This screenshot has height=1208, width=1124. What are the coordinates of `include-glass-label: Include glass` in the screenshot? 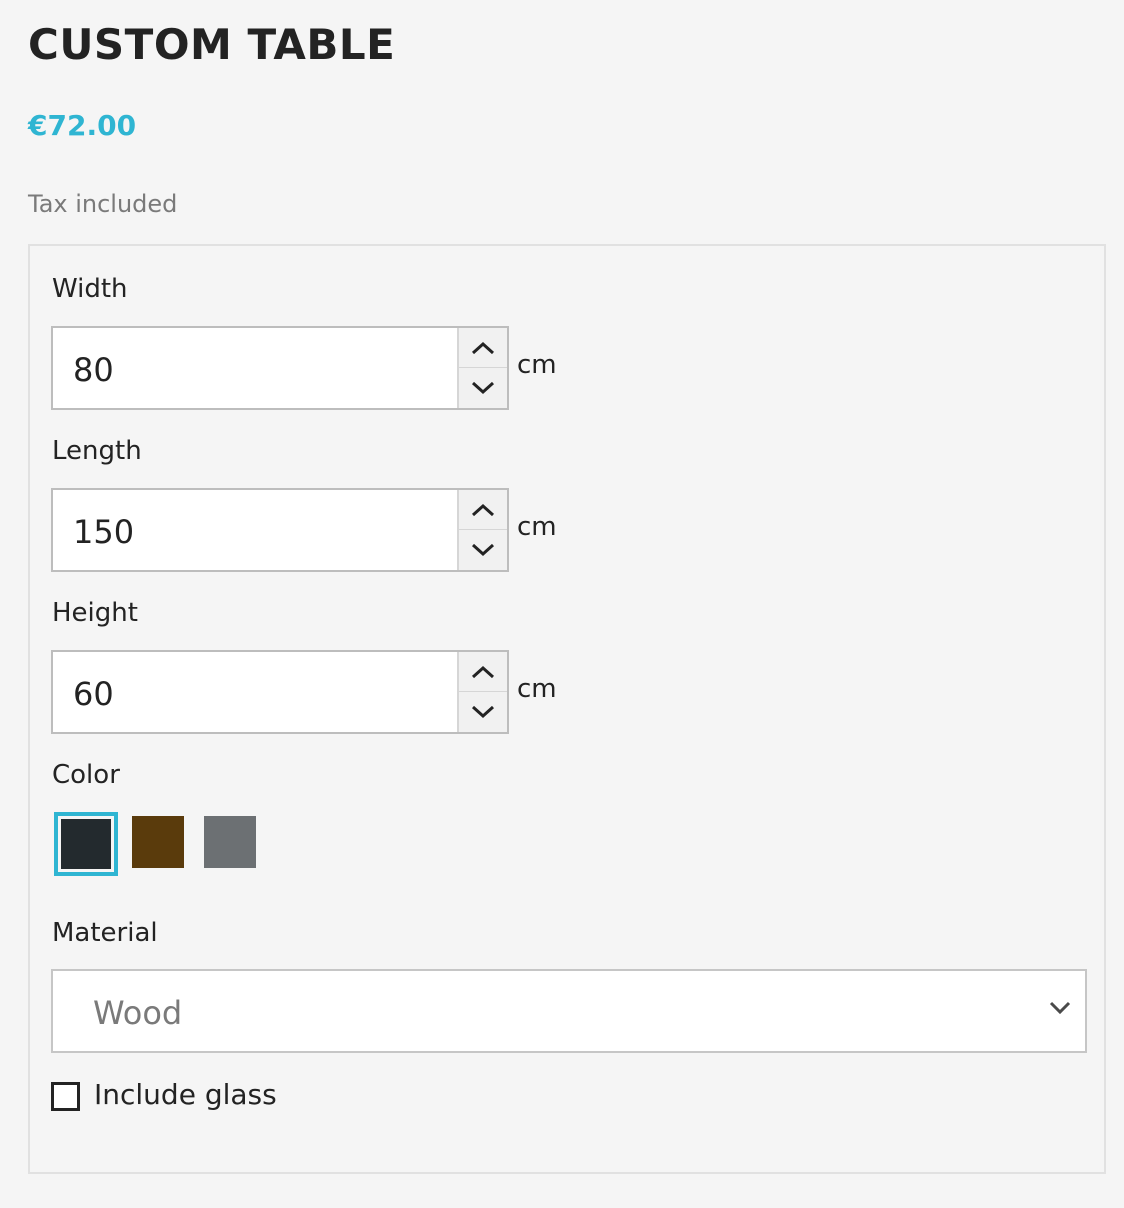 It's located at (185, 1095).